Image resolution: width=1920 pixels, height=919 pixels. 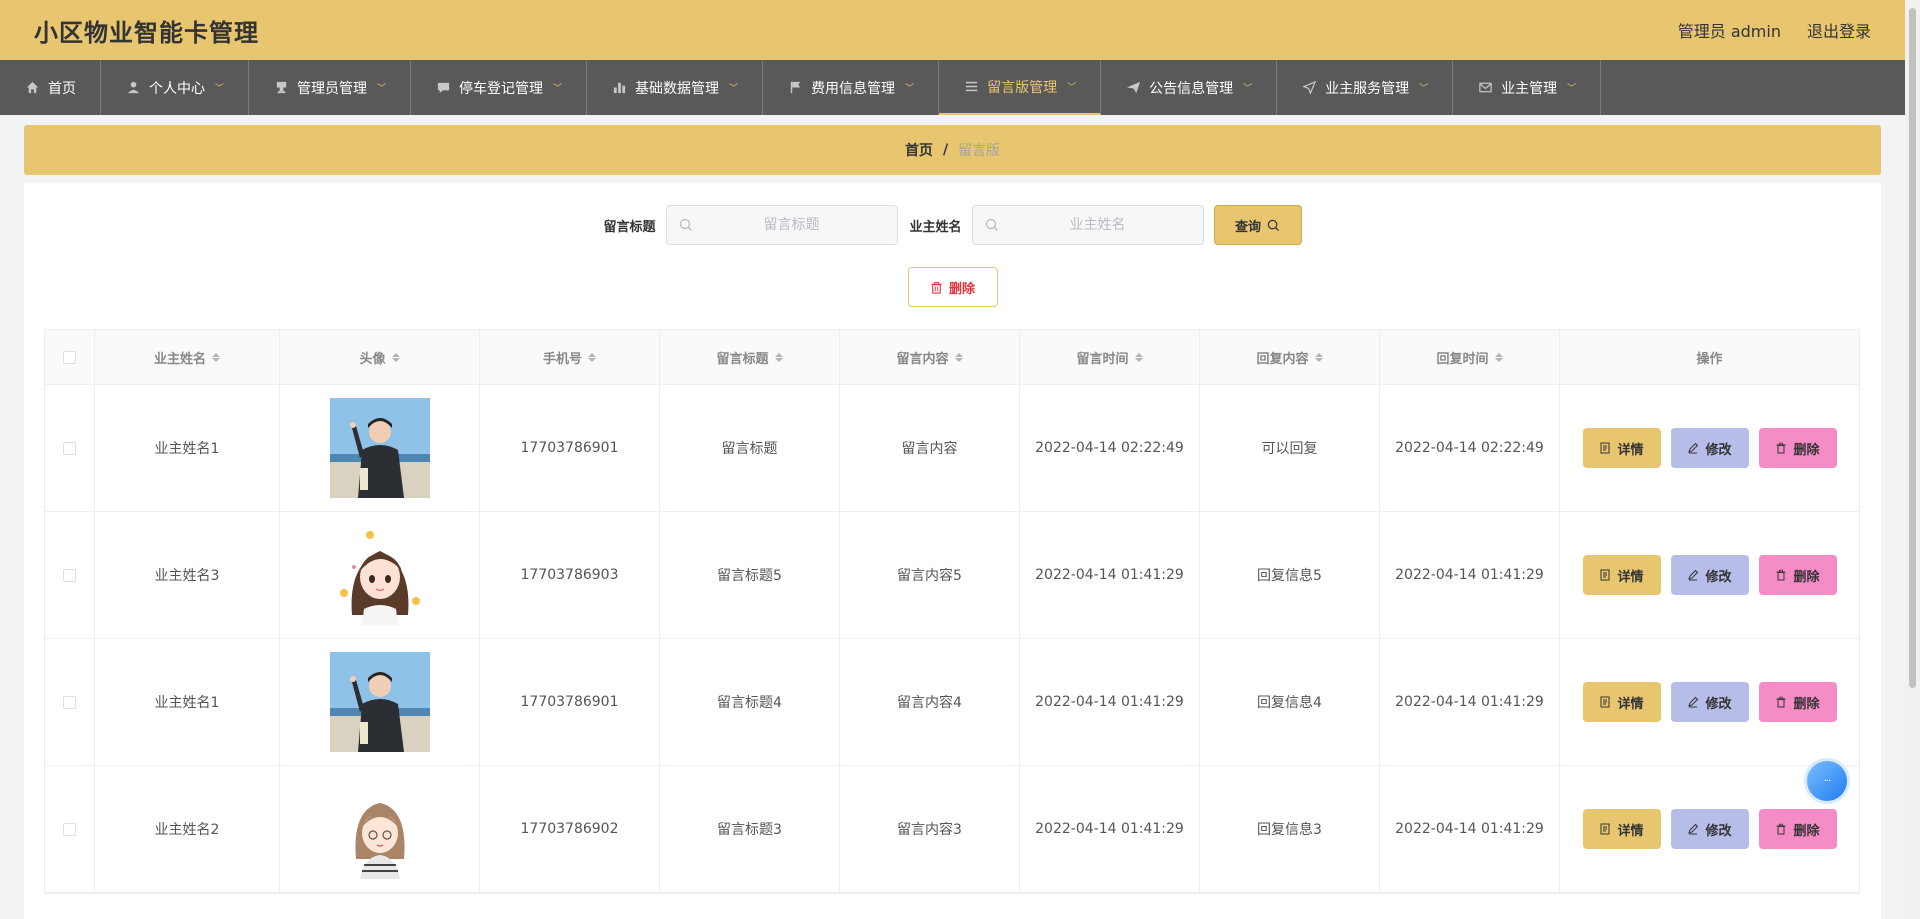 I want to click on mail-icon, so click(x=1485, y=88).